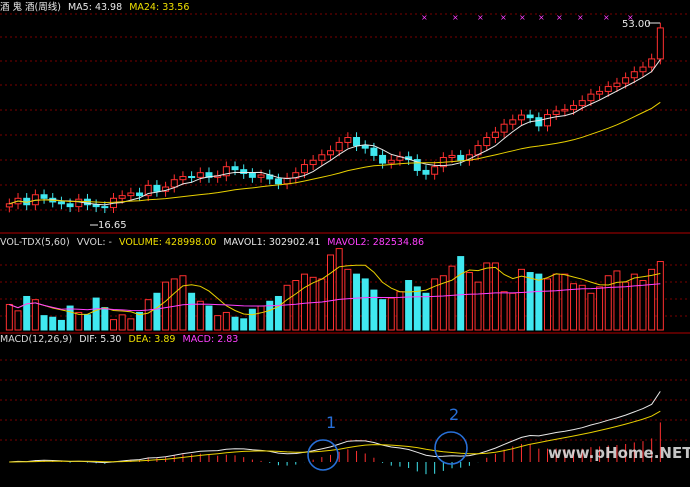 This screenshot has width=690, height=487. I want to click on stock-title: 酒 鬼 酒(周线), so click(30, 7).